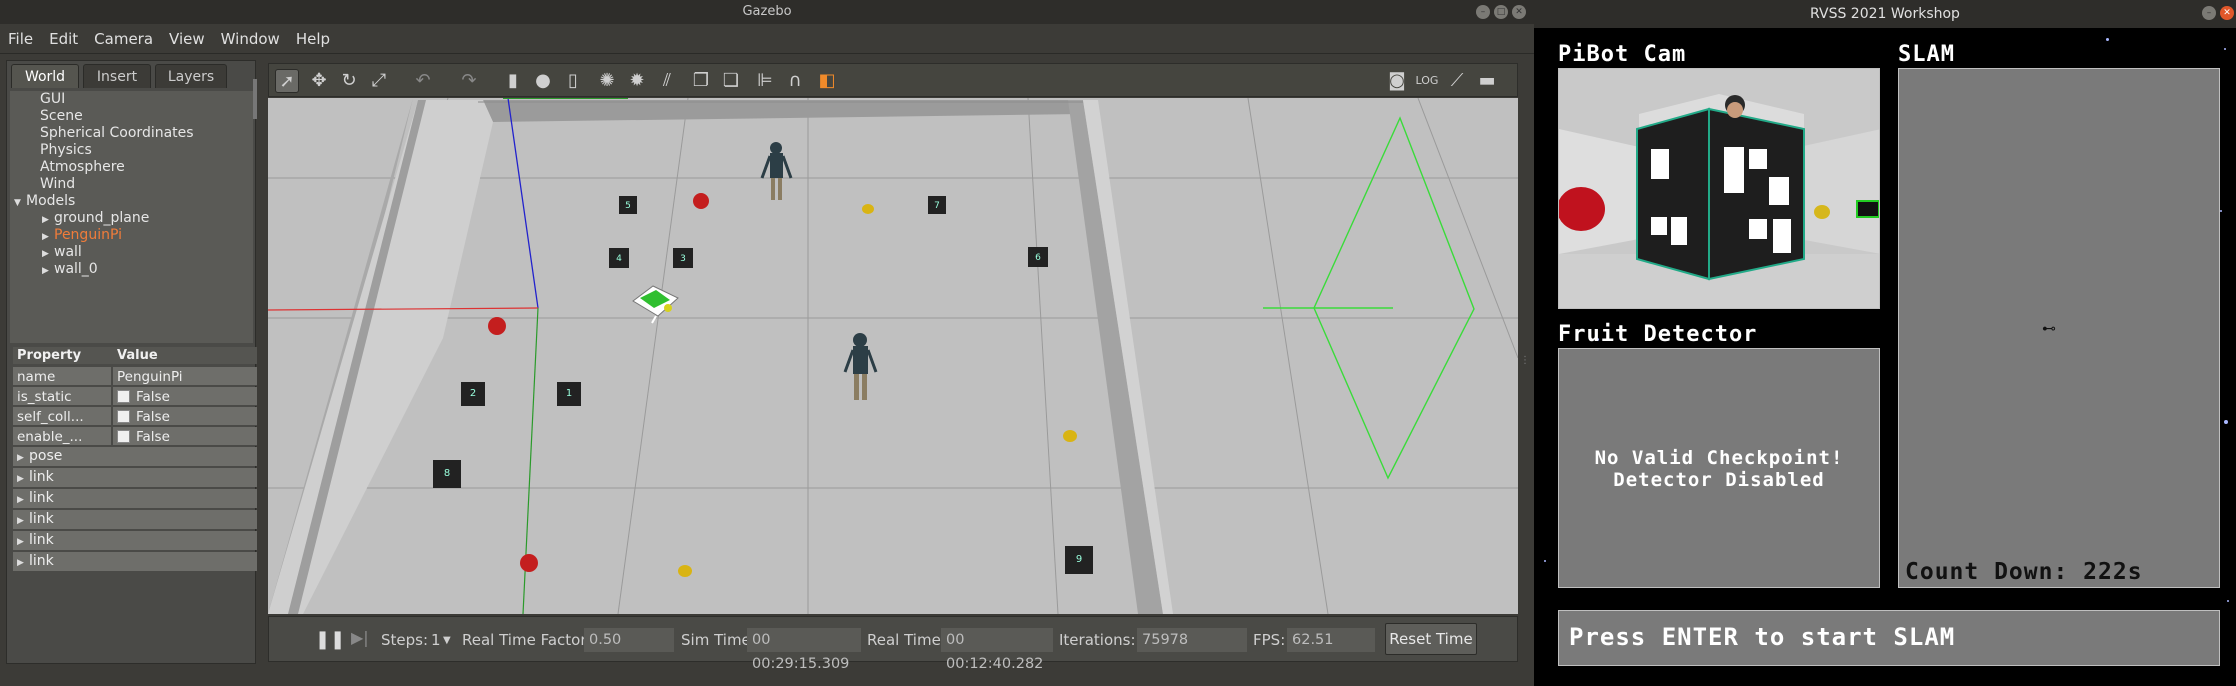 This screenshot has height=686, width=2236. I want to click on rtf-label: Real Time Factor:, so click(527, 640).